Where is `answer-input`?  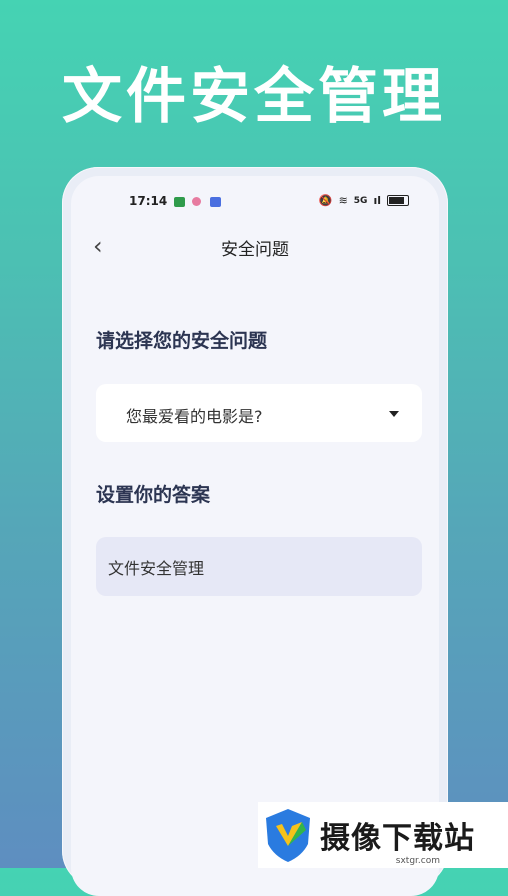
answer-input is located at coordinates (259, 566).